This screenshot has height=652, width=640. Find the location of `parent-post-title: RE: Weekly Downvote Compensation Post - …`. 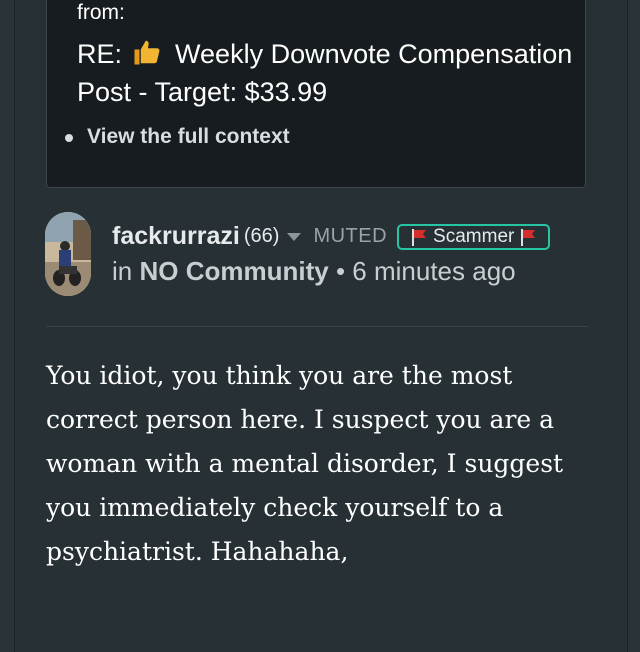

parent-post-title: RE: Weekly Downvote Compensation Post - … is located at coordinates (327, 73).